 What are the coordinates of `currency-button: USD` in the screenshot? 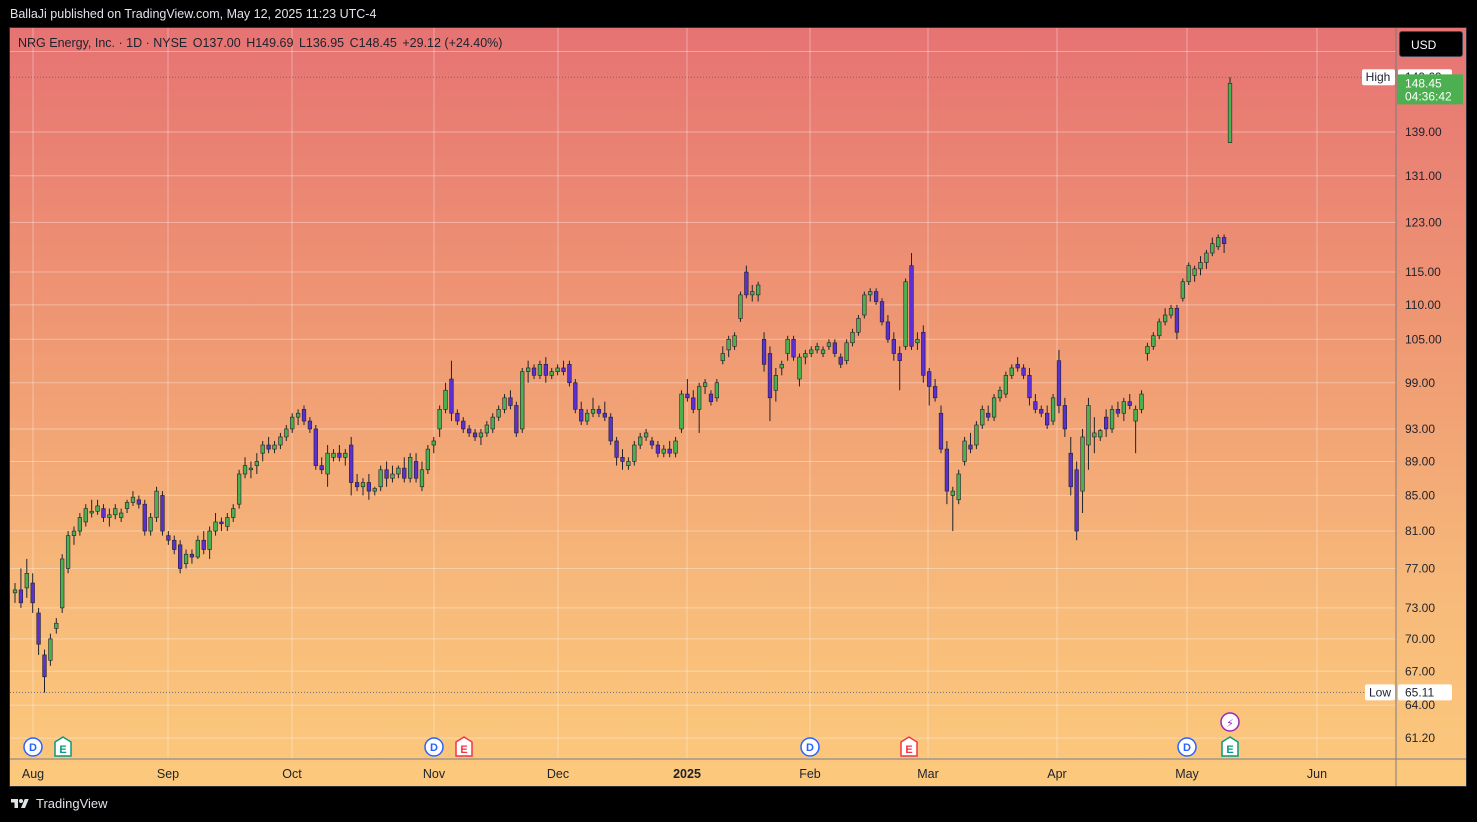 It's located at (1431, 44).